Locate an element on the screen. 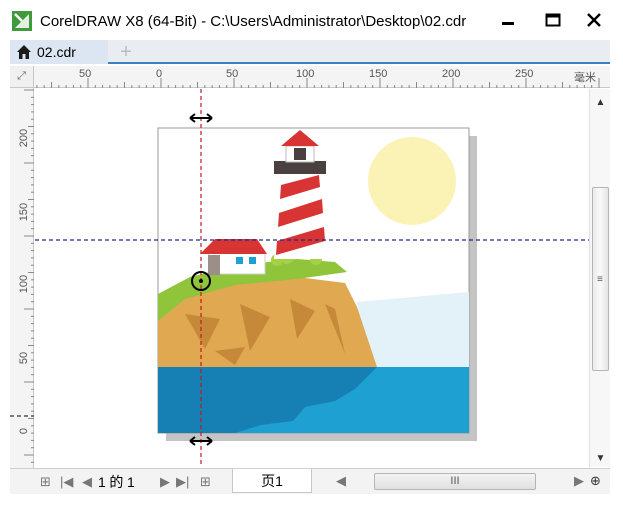 This screenshot has height=506, width=623. scroll-down-button: ▼ is located at coordinates (600, 458).